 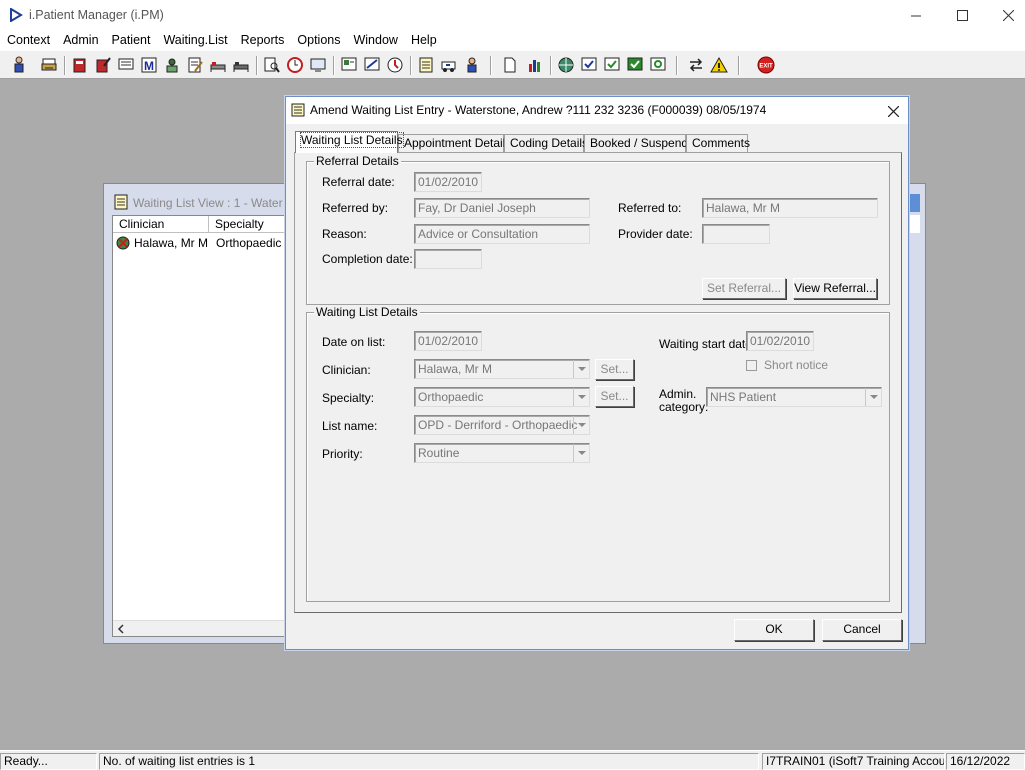 I want to click on tb-m-icon: M, so click(x=149, y=65).